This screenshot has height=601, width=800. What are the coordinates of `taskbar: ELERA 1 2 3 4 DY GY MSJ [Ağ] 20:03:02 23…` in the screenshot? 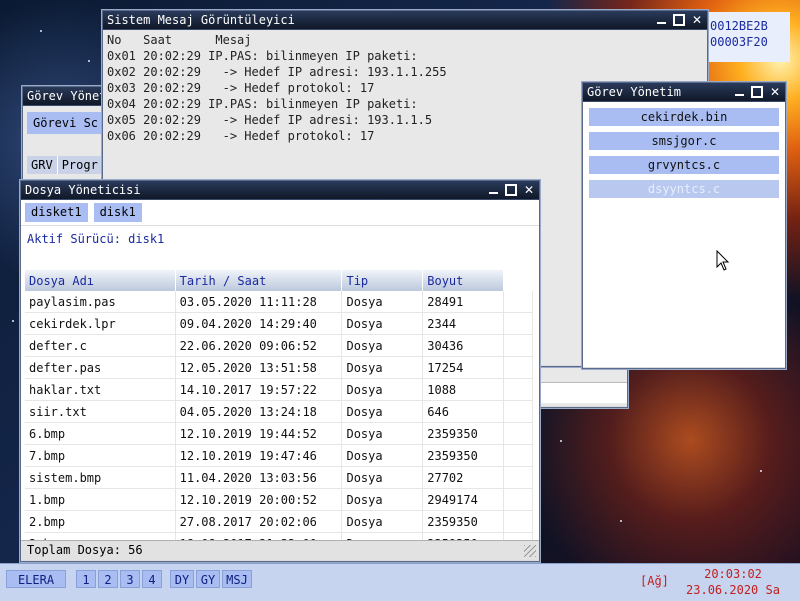 It's located at (400, 582).